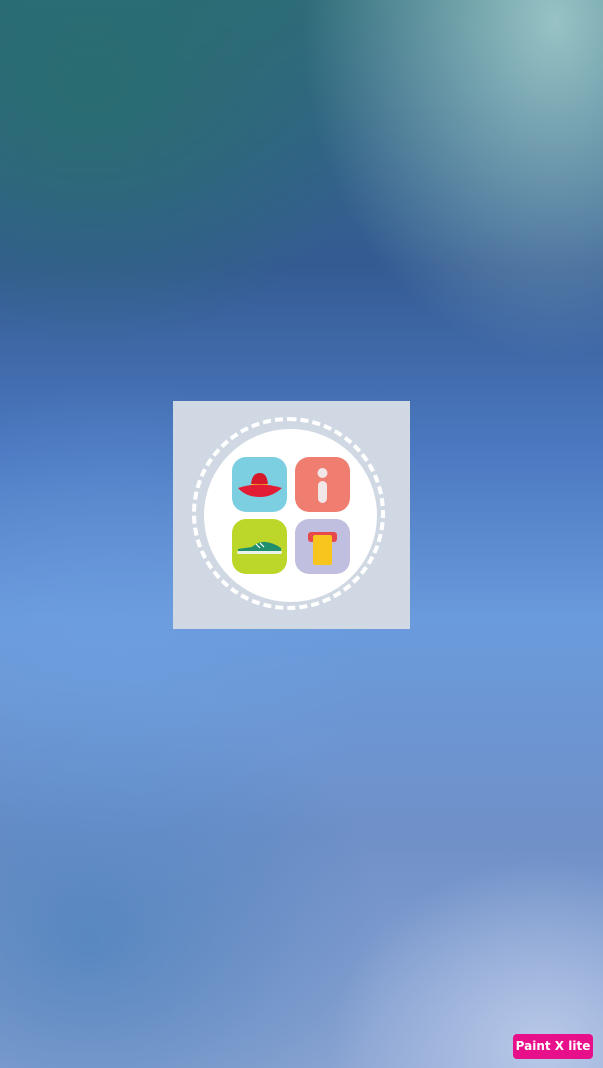 The height and width of the screenshot is (1068, 603). I want to click on app-logo-card, so click(291, 515).